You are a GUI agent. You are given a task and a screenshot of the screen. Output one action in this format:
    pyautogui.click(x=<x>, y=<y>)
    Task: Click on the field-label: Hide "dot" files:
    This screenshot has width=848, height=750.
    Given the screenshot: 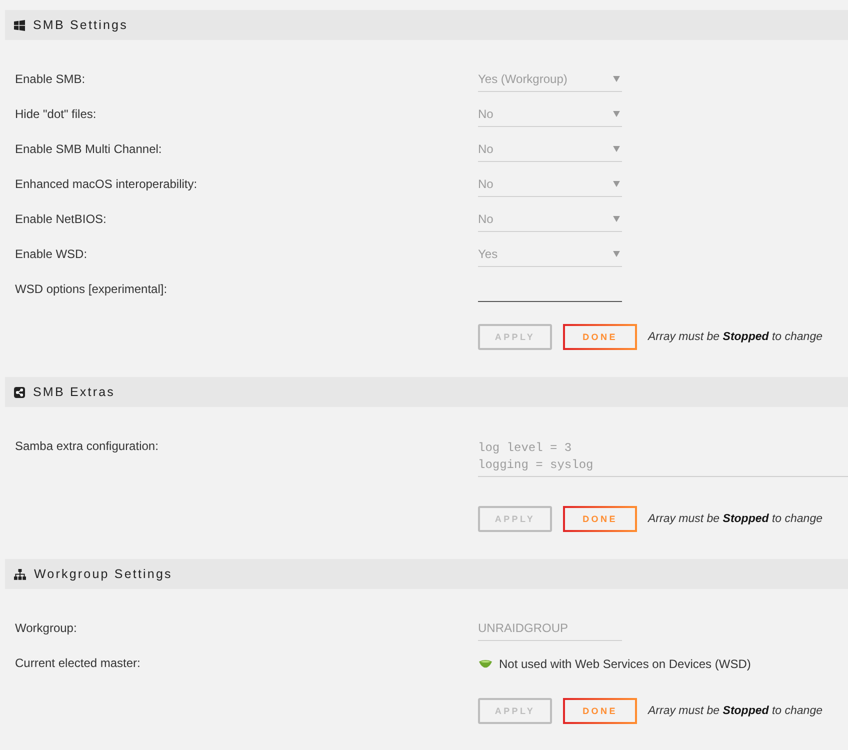 What is the action you would take?
    pyautogui.click(x=55, y=114)
    